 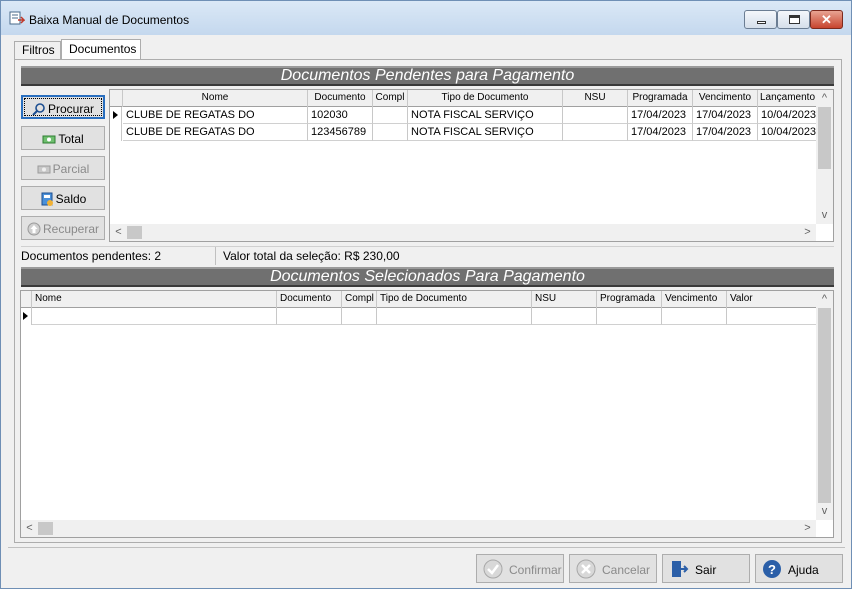 I want to click on table-row, so click(x=419, y=316).